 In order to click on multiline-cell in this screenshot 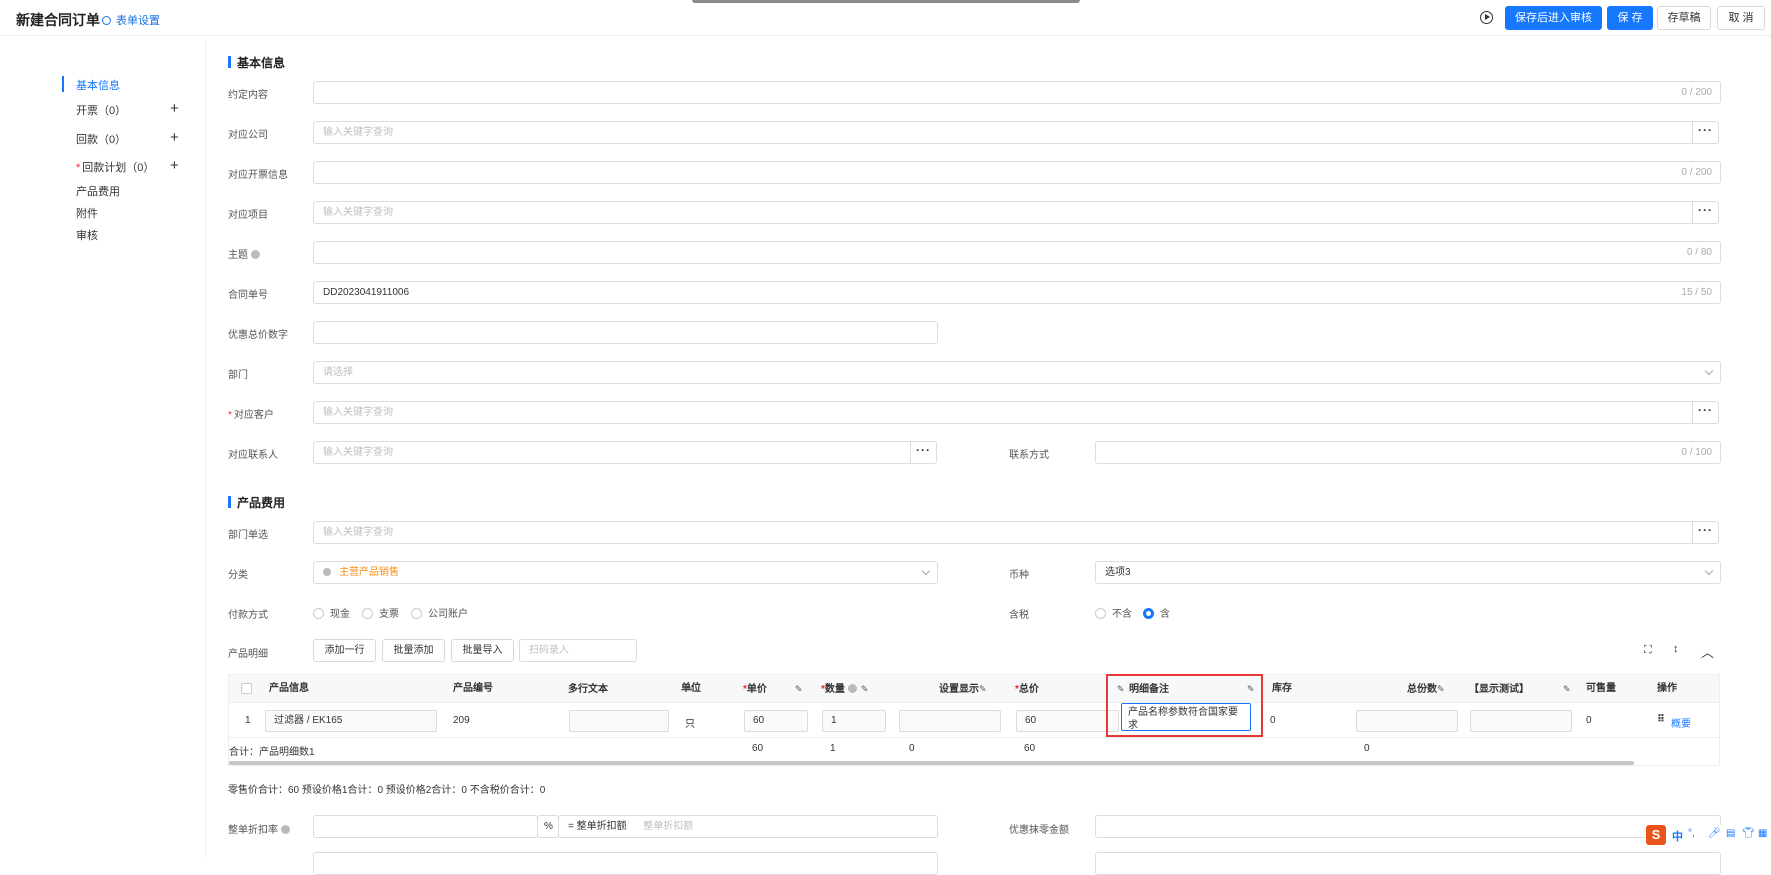, I will do `click(619, 721)`.